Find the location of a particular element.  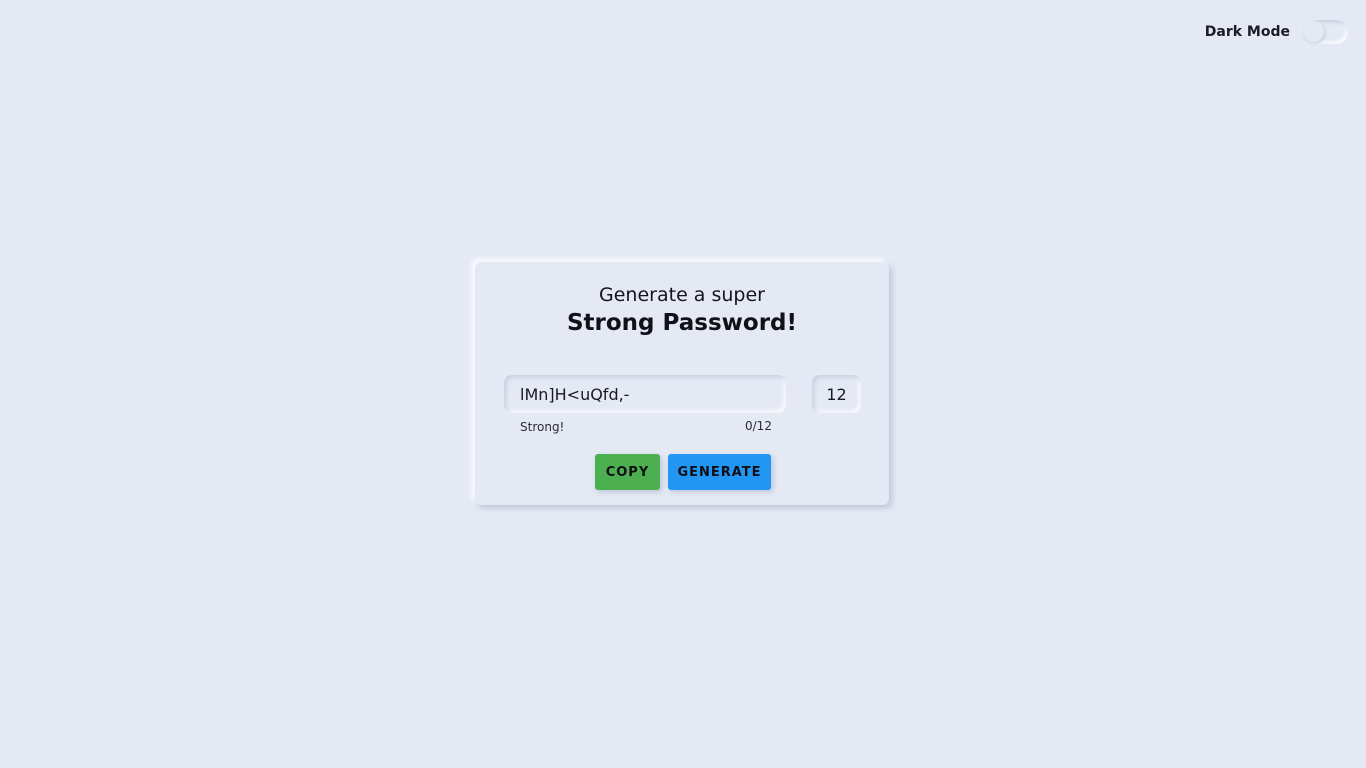

password-field is located at coordinates (645, 394).